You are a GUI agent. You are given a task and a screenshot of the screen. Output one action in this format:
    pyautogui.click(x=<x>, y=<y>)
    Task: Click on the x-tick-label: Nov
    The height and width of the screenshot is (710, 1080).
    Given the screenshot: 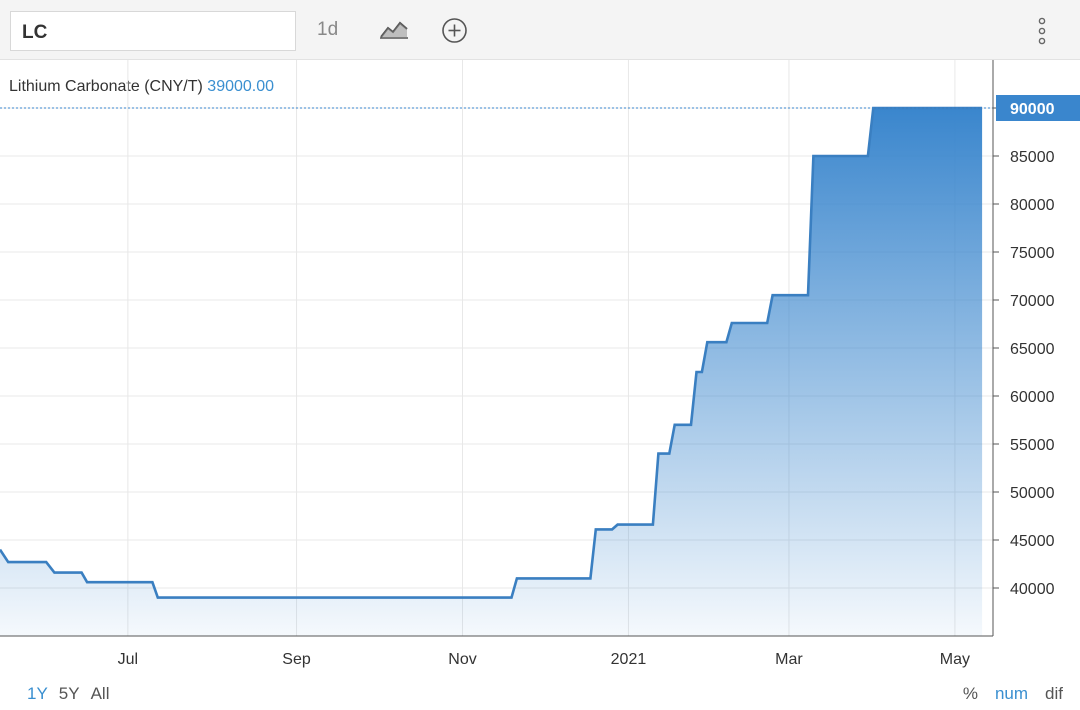 What is the action you would take?
    pyautogui.click(x=462, y=659)
    